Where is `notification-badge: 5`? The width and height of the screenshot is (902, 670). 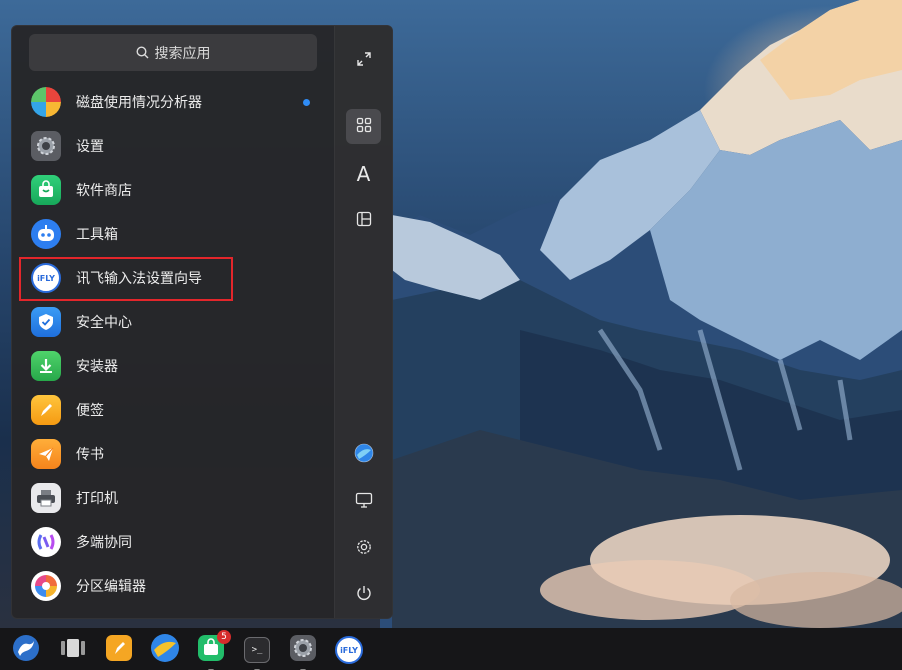 notification-badge: 5 is located at coordinates (224, 637).